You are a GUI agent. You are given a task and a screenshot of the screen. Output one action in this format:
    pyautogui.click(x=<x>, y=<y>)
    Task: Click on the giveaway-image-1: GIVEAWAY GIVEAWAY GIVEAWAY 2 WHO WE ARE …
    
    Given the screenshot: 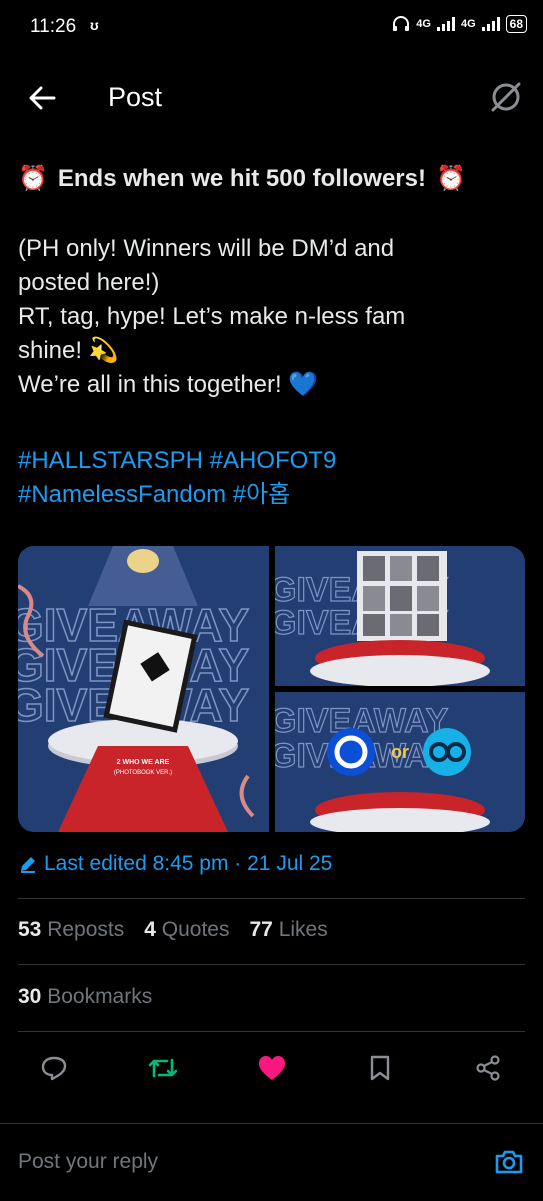 What is the action you would take?
    pyautogui.click(x=143, y=689)
    